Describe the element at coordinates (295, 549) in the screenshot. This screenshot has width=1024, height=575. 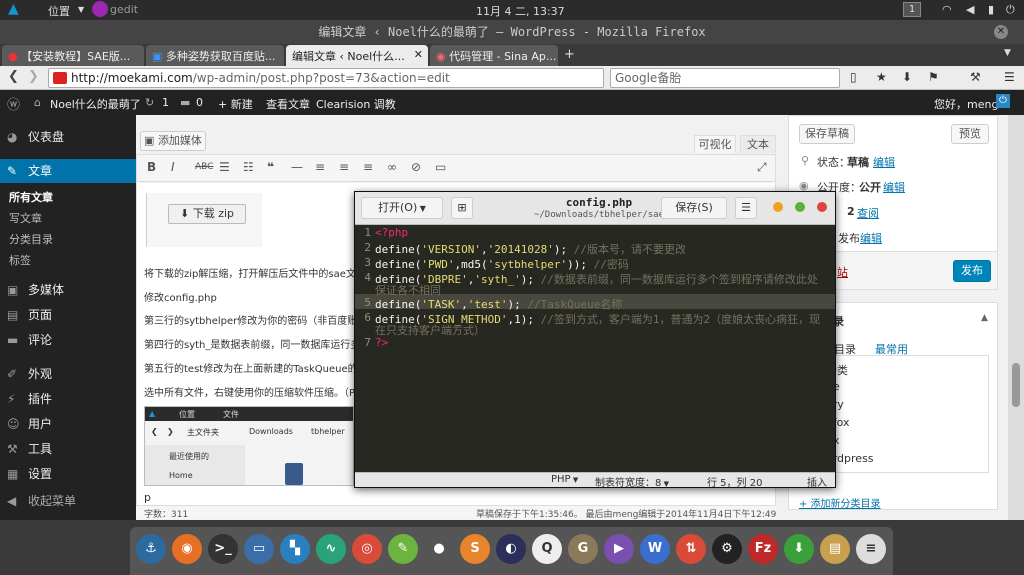
I see `system-monitor-icon: ▚` at that location.